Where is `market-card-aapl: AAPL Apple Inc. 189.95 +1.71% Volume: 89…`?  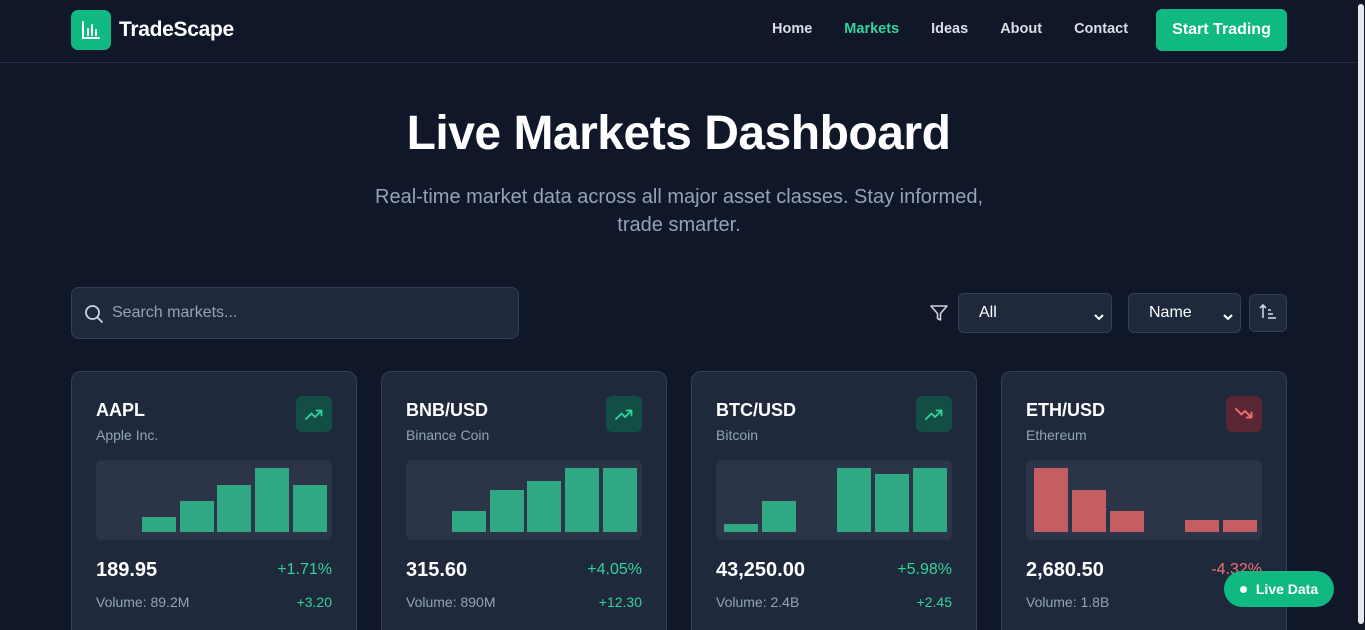 market-card-aapl: AAPL Apple Inc. 189.95 +1.71% Volume: 89… is located at coordinates (214, 500).